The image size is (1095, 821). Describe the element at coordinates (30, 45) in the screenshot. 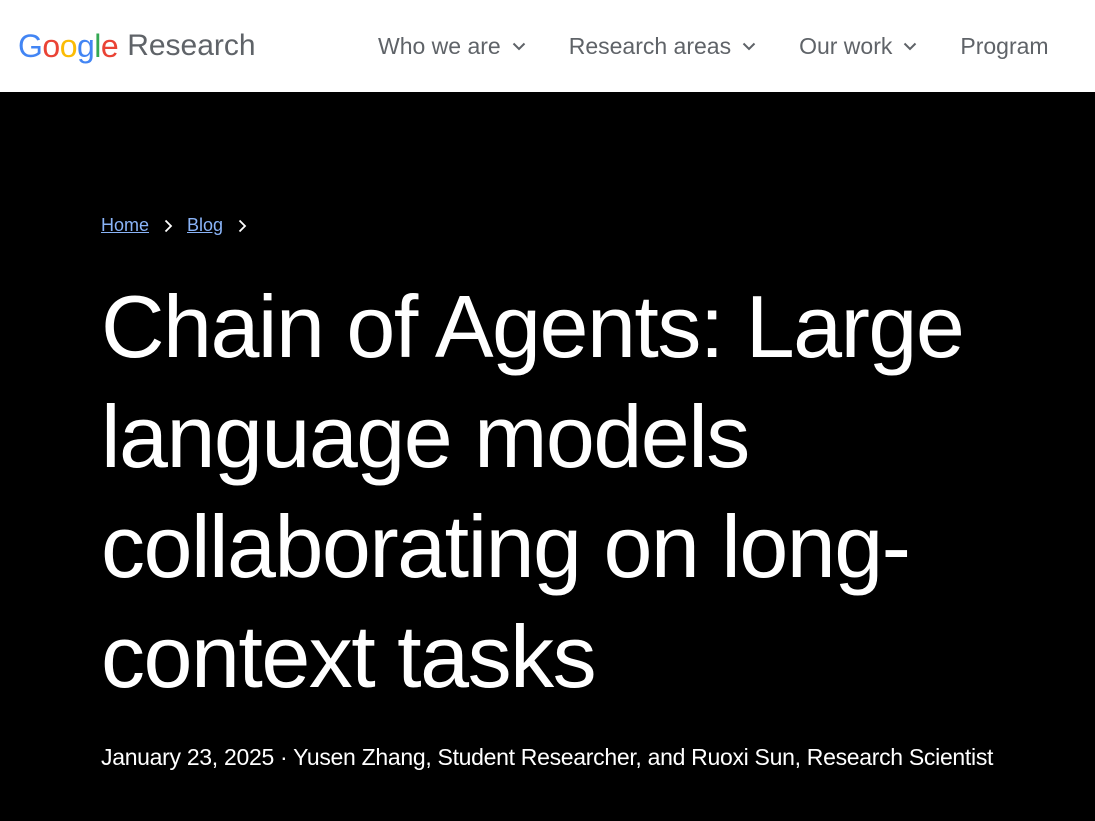

I see `logo-letter: G` at that location.